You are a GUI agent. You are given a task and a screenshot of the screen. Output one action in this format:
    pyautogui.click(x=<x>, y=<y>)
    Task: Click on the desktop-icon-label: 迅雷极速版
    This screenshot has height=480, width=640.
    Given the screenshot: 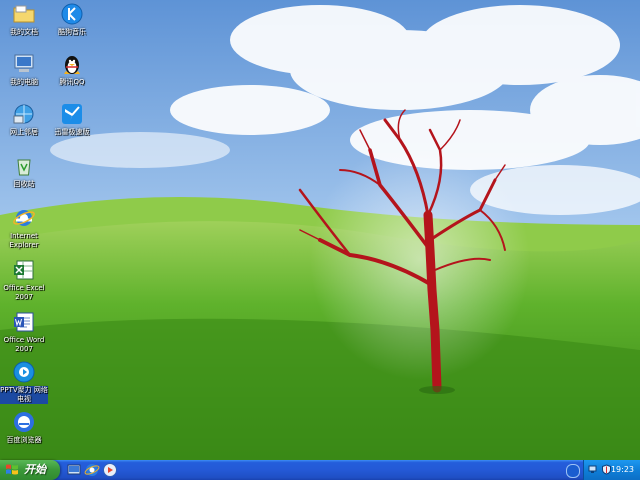 What is the action you would take?
    pyautogui.click(x=72, y=132)
    